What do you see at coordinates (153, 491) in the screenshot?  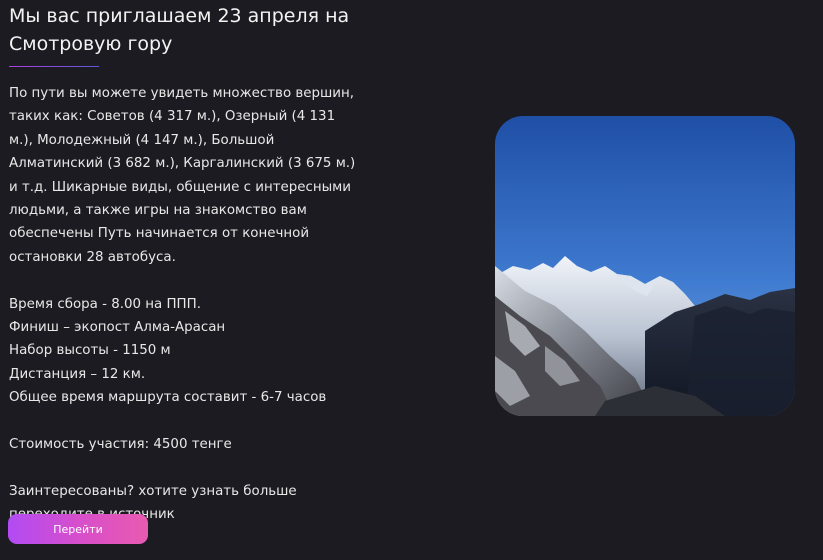 I see `cta-text-line-1: Заинтересованы? хотите узнать больше` at bounding box center [153, 491].